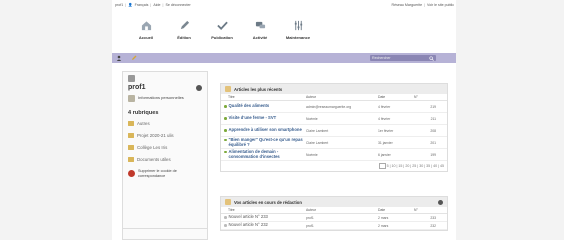 This screenshot has width=564, height=240. What do you see at coordinates (385, 142) in the screenshot?
I see `article-date: 31 janvier` at bounding box center [385, 142].